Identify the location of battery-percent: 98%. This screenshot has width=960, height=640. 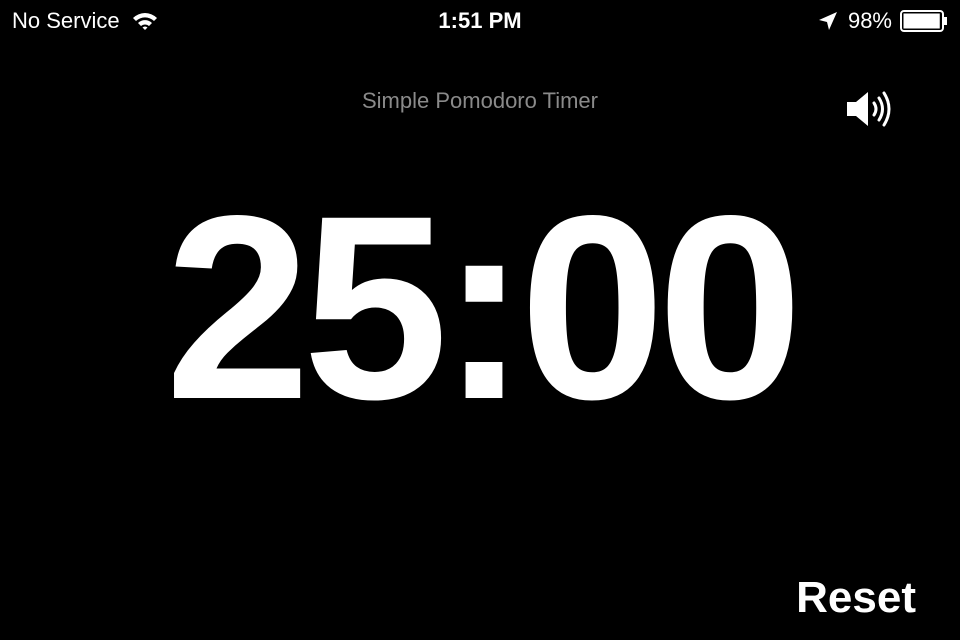
(869, 20).